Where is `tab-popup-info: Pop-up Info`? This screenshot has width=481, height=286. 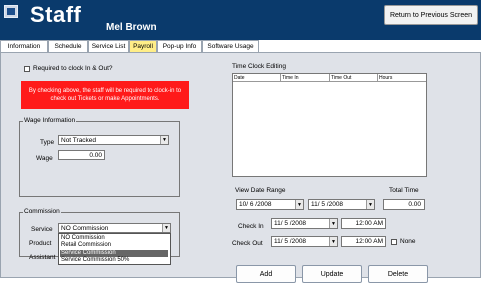 tab-popup-info: Pop-up Info is located at coordinates (179, 46).